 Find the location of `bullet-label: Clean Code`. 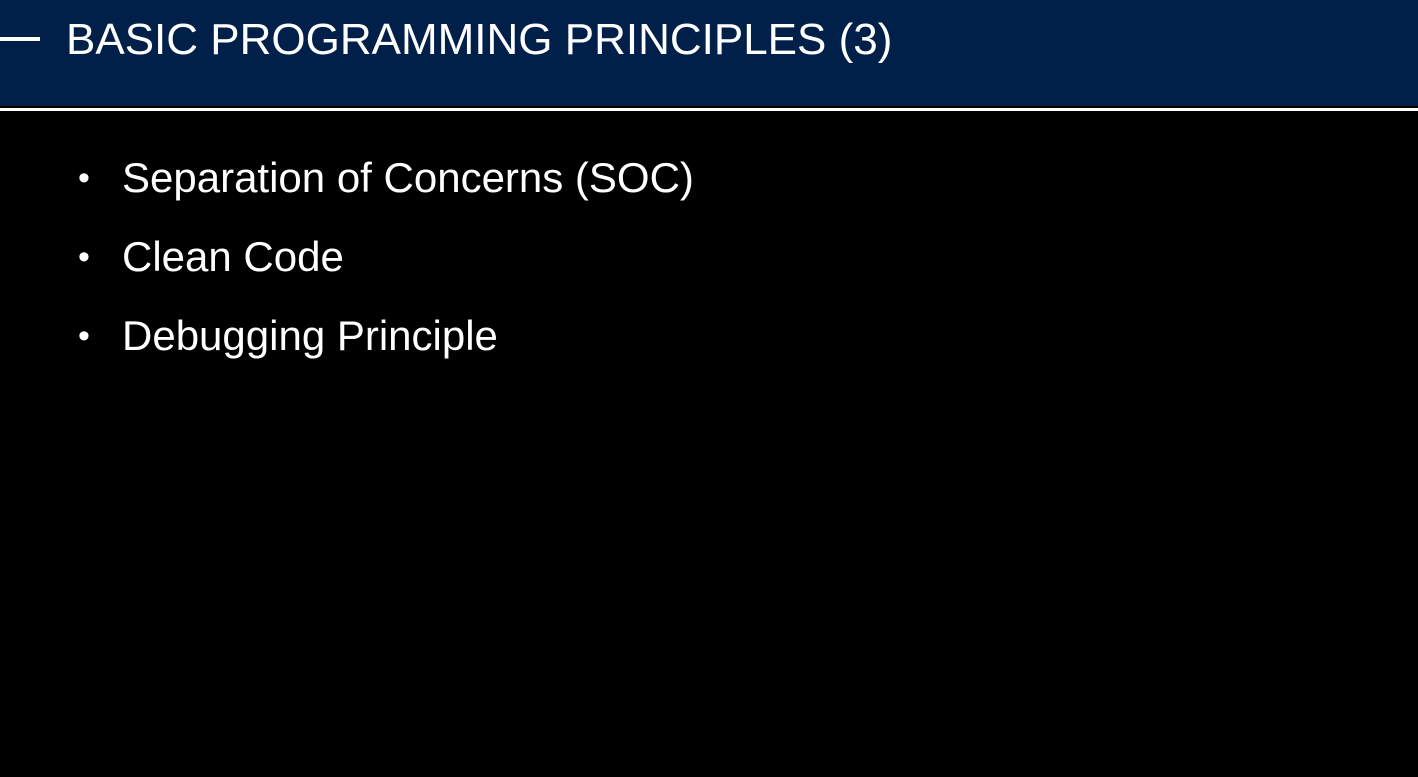

bullet-label: Clean Code is located at coordinates (233, 256).